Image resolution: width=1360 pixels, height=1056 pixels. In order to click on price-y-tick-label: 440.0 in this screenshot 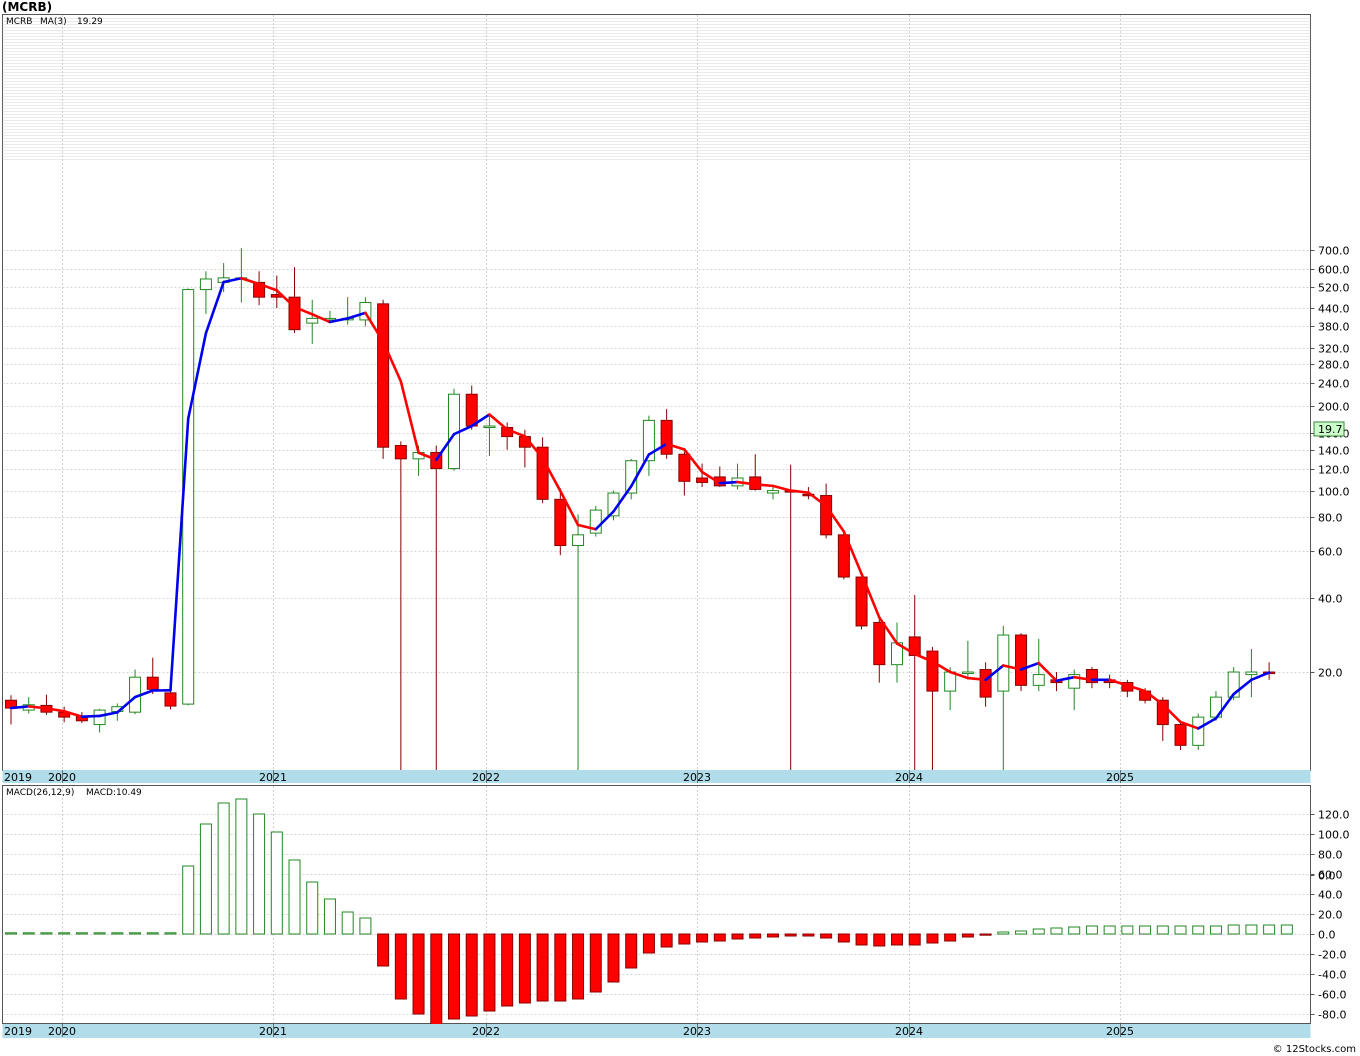, I will do `click(1334, 309)`.